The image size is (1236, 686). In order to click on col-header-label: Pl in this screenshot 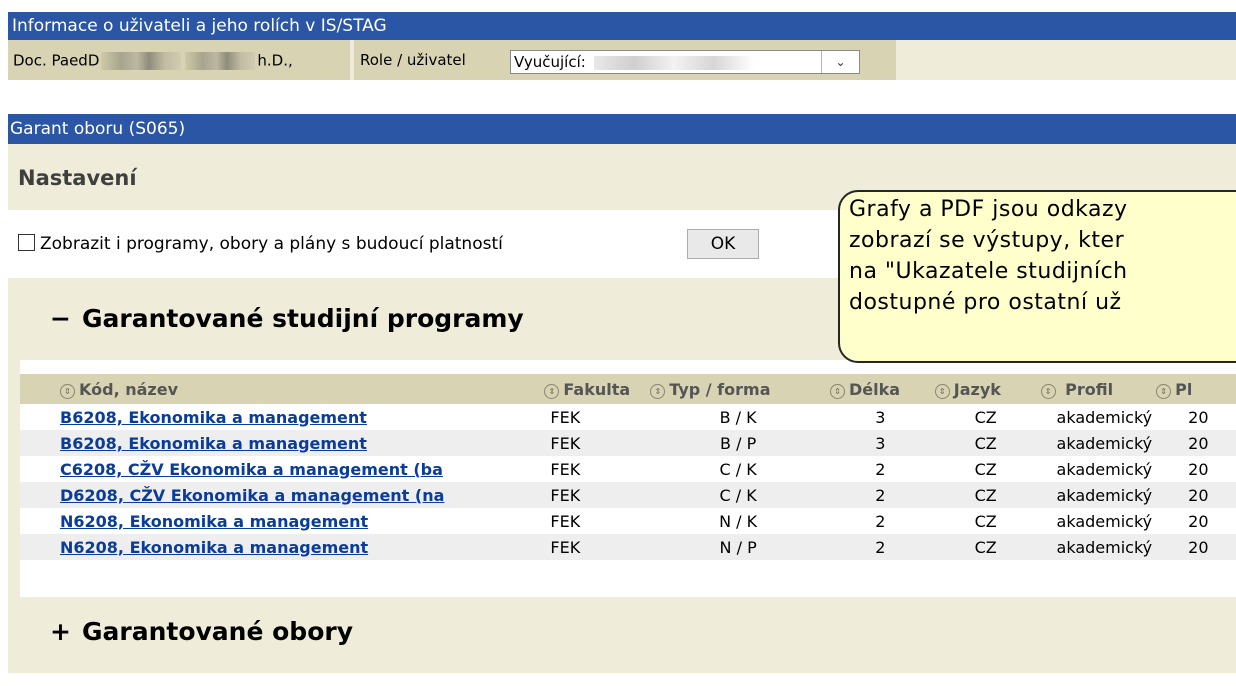, I will do `click(1184, 389)`.